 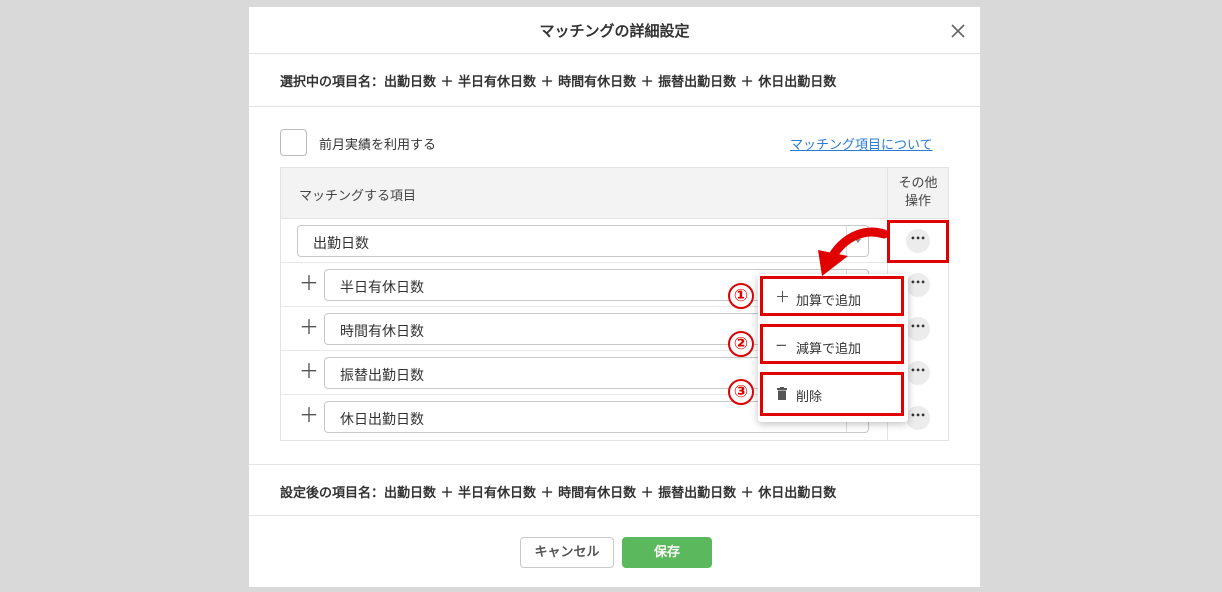 I want to click on dialog-header: マッチングの詳細設定, so click(x=614, y=30).